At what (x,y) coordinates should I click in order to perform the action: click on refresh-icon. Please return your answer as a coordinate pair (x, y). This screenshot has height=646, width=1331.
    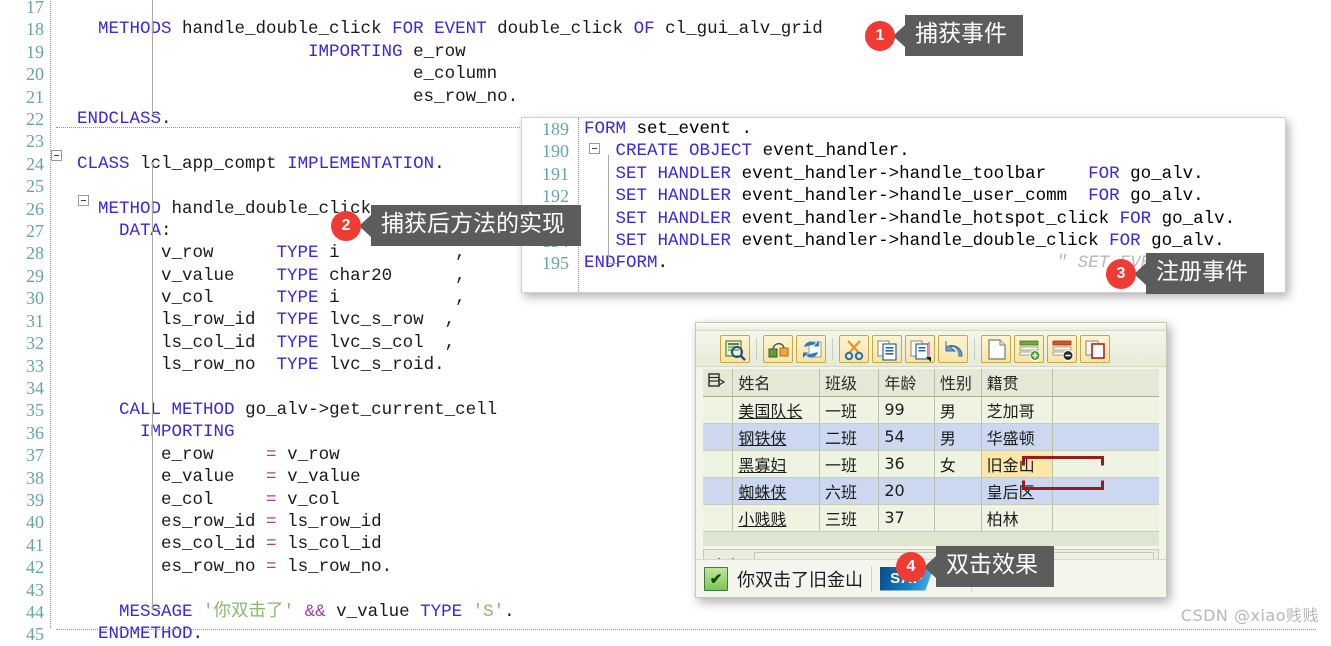
    Looking at the image, I should click on (811, 348).